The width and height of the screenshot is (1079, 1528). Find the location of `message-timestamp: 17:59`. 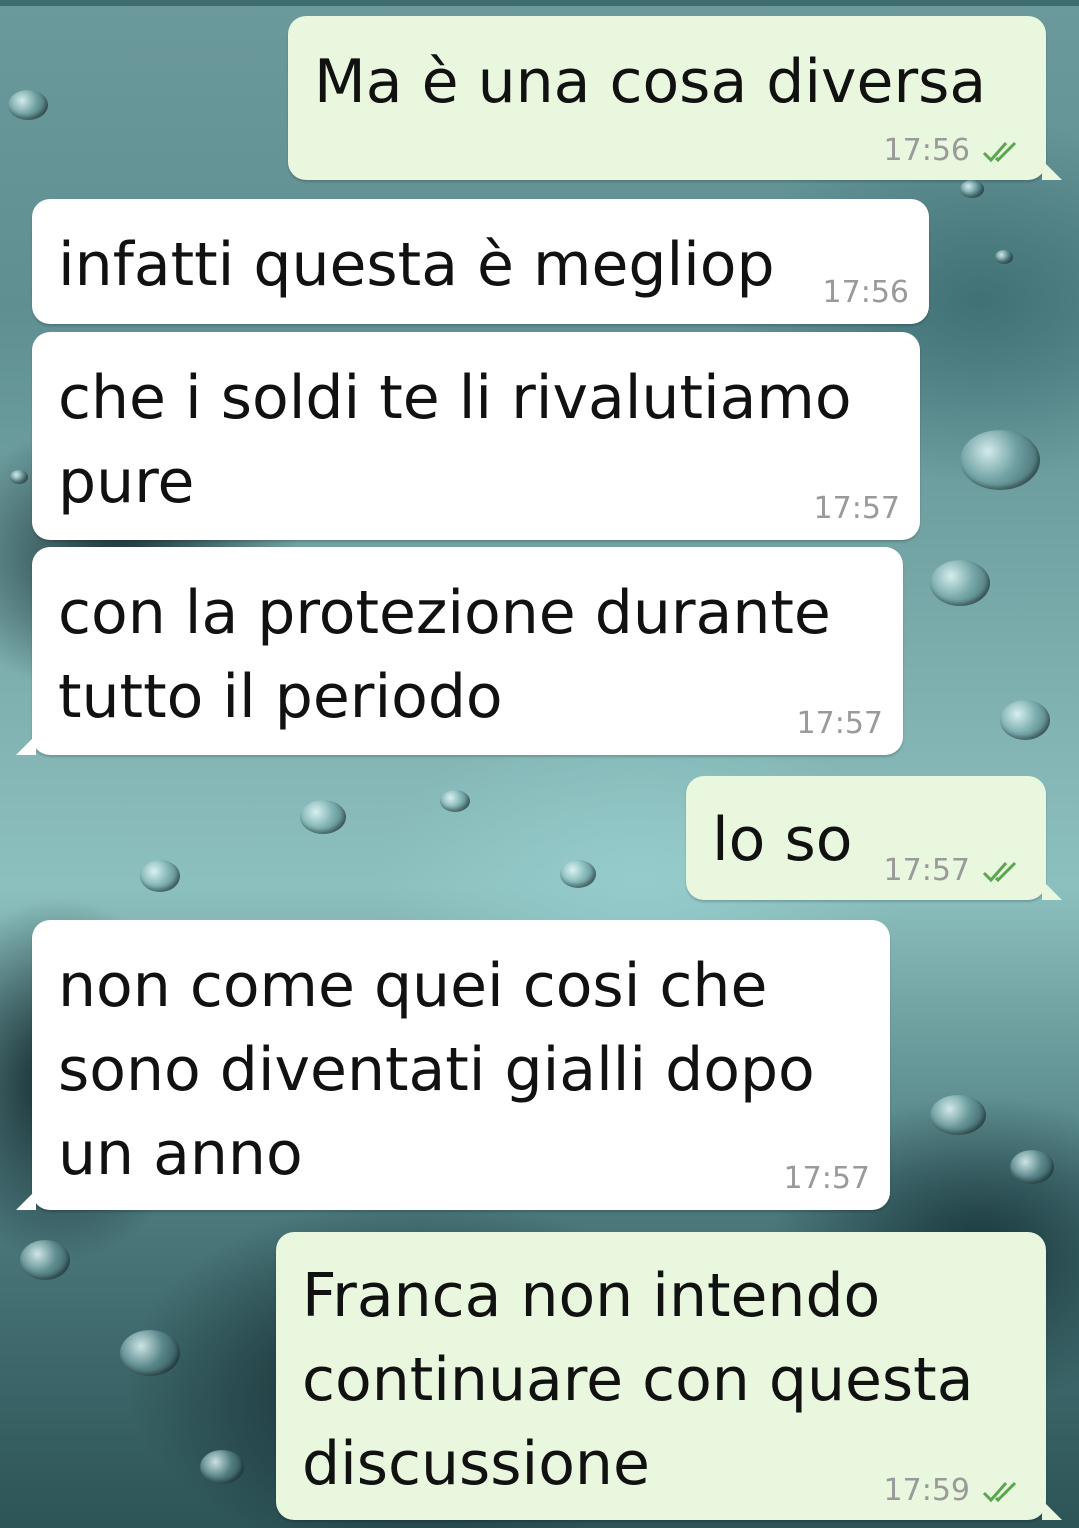

message-timestamp: 17:59 is located at coordinates (926, 1490).